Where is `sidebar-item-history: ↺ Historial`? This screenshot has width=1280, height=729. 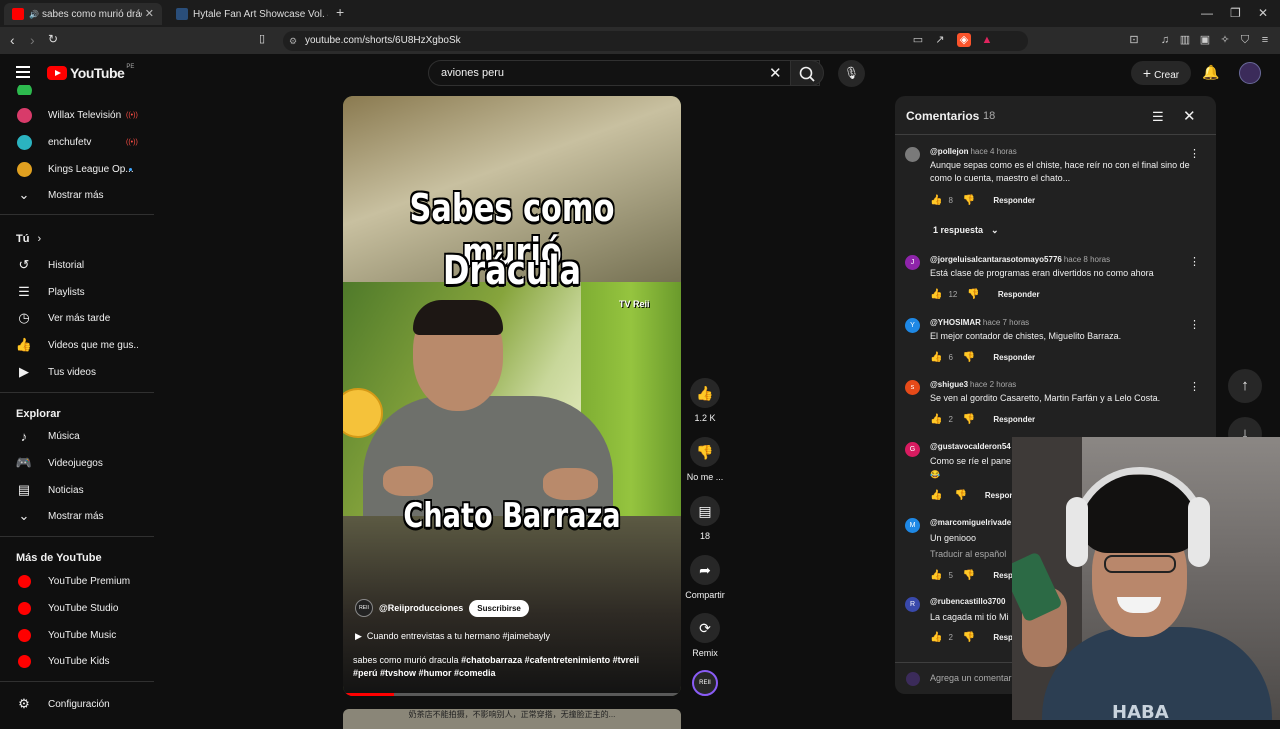 sidebar-item-history: ↺ Historial is located at coordinates (77, 265).